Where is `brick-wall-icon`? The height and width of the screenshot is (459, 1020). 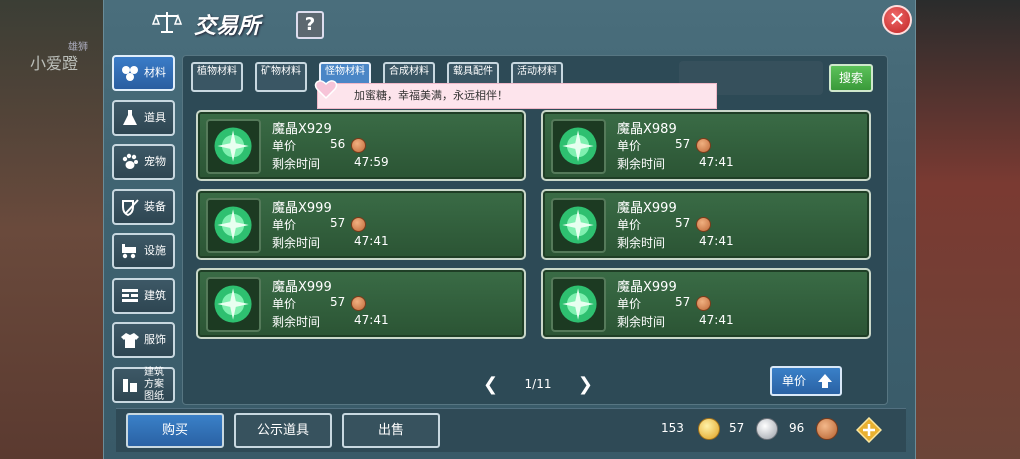
brick-wall-icon is located at coordinates (130, 295).